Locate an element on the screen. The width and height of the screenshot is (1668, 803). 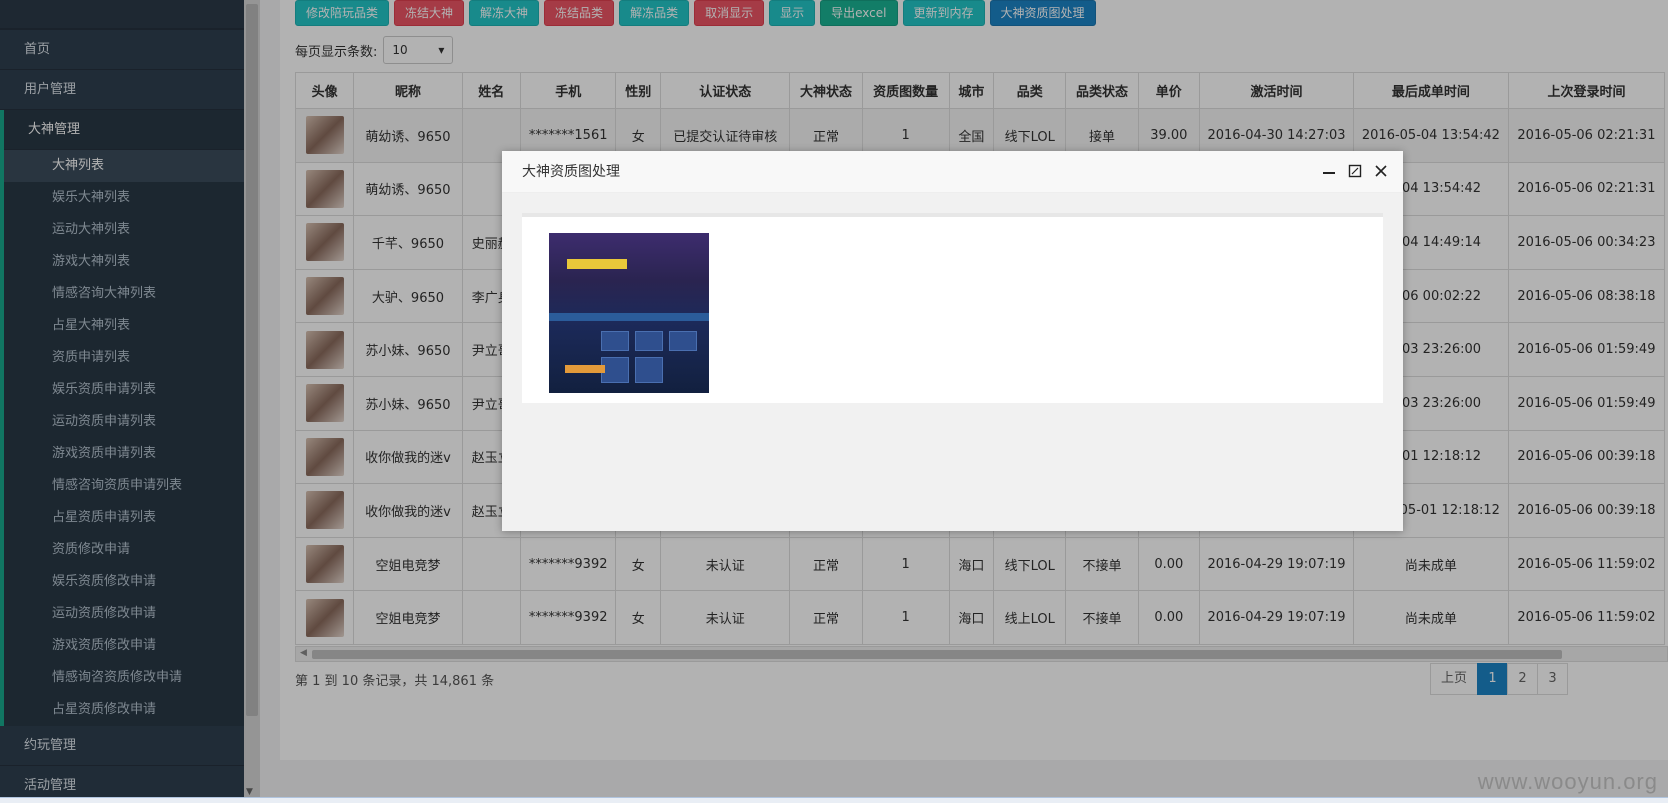
modal-title: 大神资质图处理 is located at coordinates (571, 172).